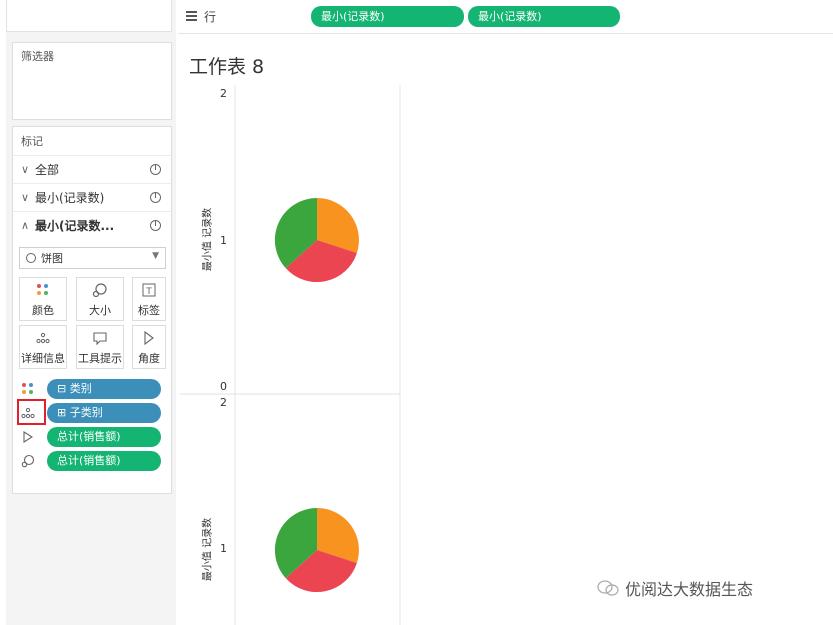  What do you see at coordinates (149, 358) in the screenshot?
I see `tile-label: 角度` at bounding box center [149, 358].